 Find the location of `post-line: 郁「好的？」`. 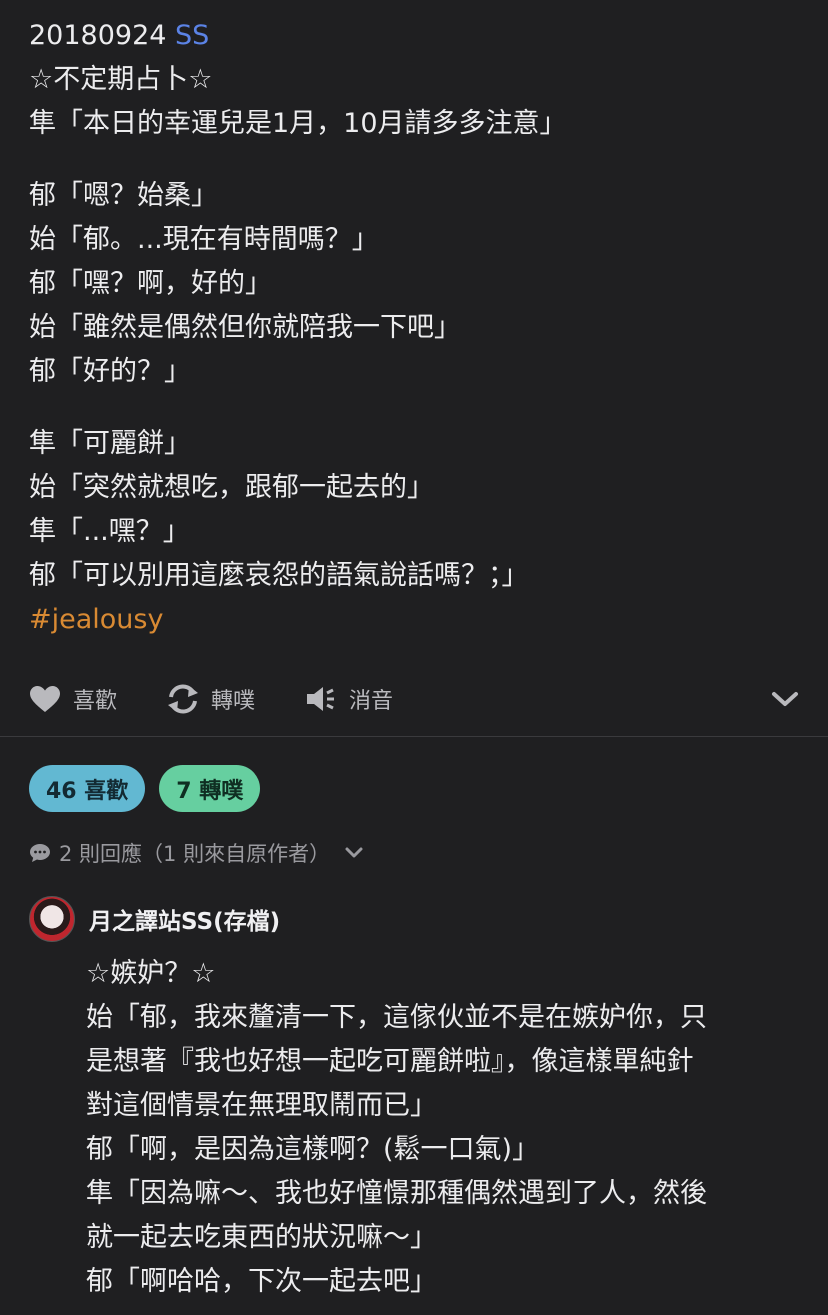

post-line: 郁「好的？」 is located at coordinates (110, 371).